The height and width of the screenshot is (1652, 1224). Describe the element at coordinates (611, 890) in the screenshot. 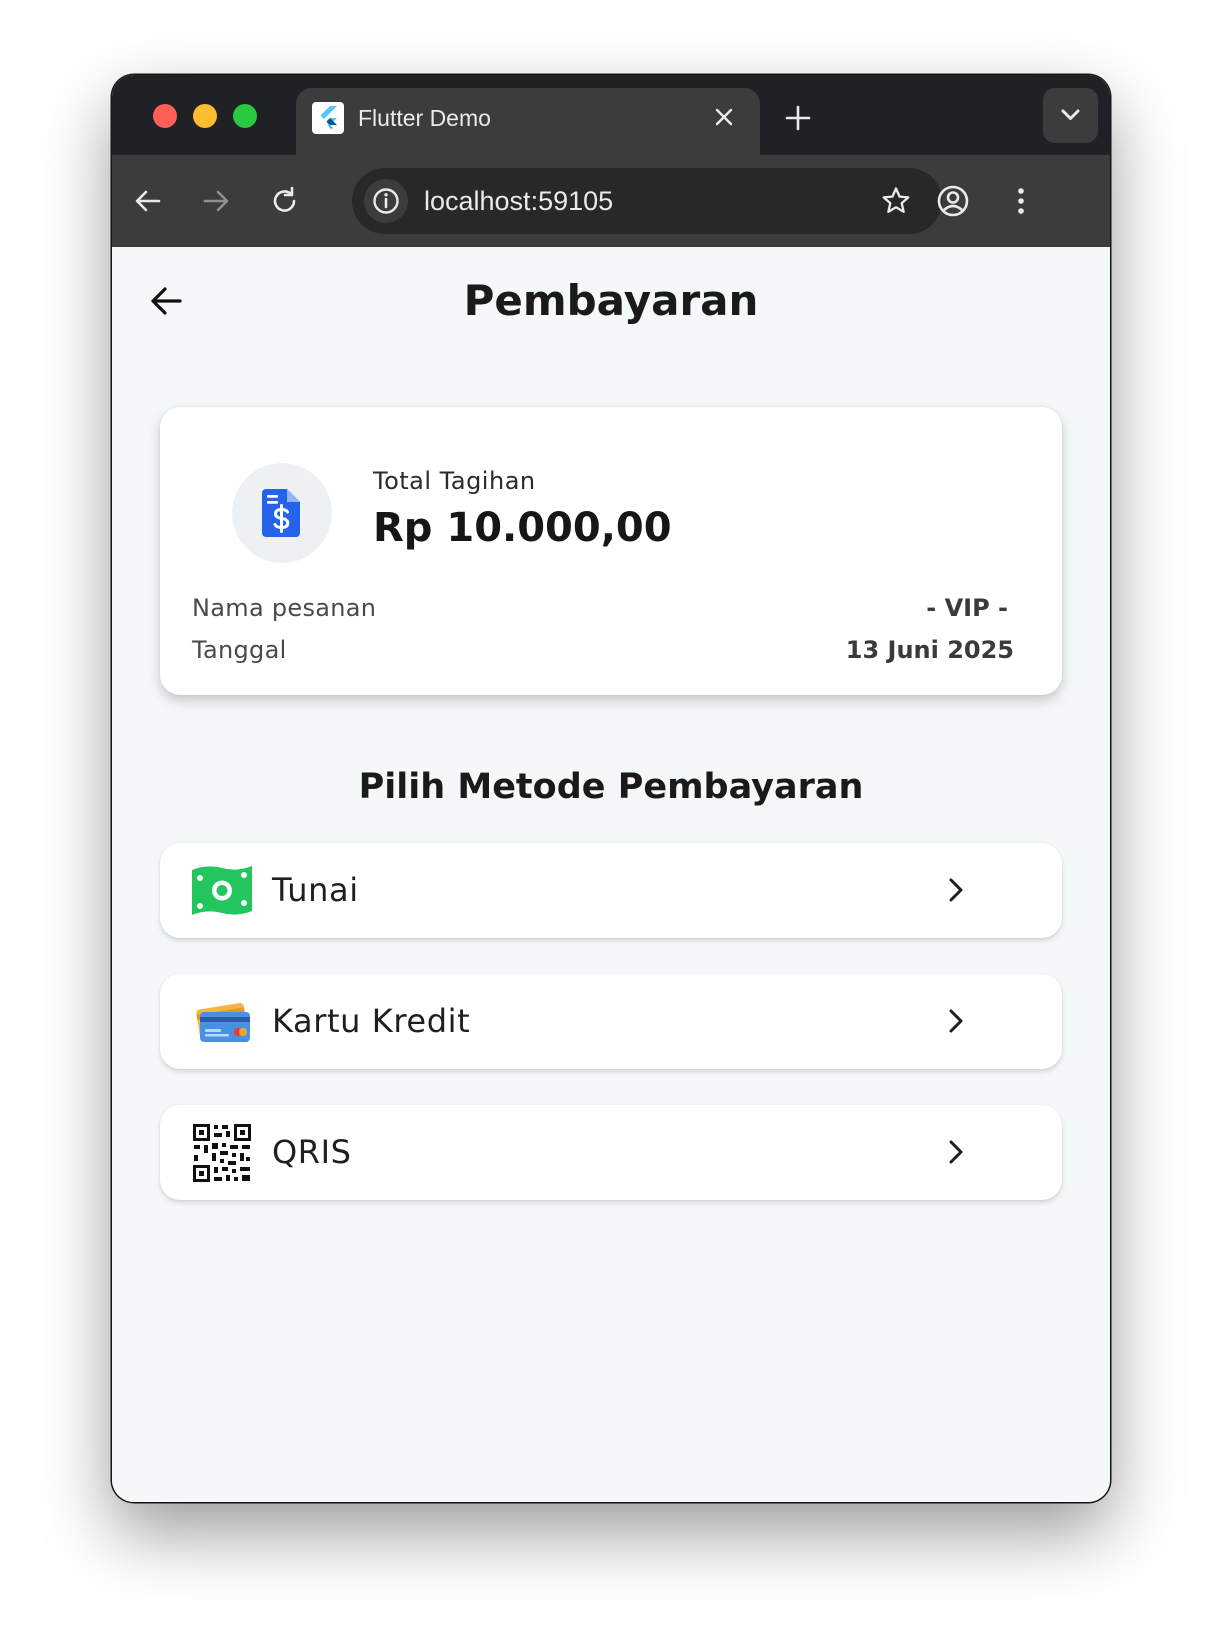

I see `payment-method-cash: Tunai` at that location.